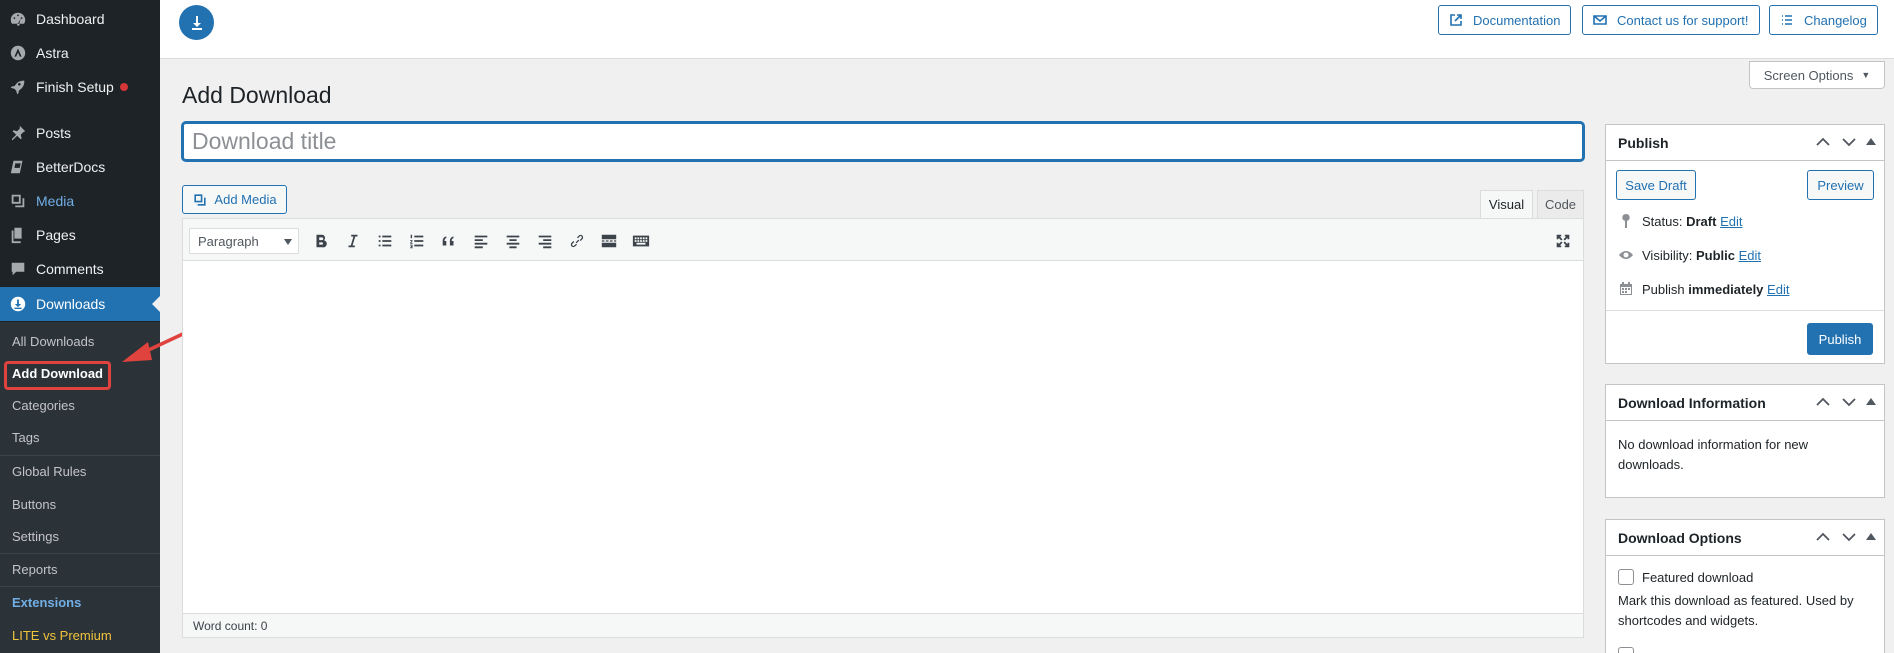  What do you see at coordinates (257, 95) in the screenshot?
I see `page-title: Add Download` at bounding box center [257, 95].